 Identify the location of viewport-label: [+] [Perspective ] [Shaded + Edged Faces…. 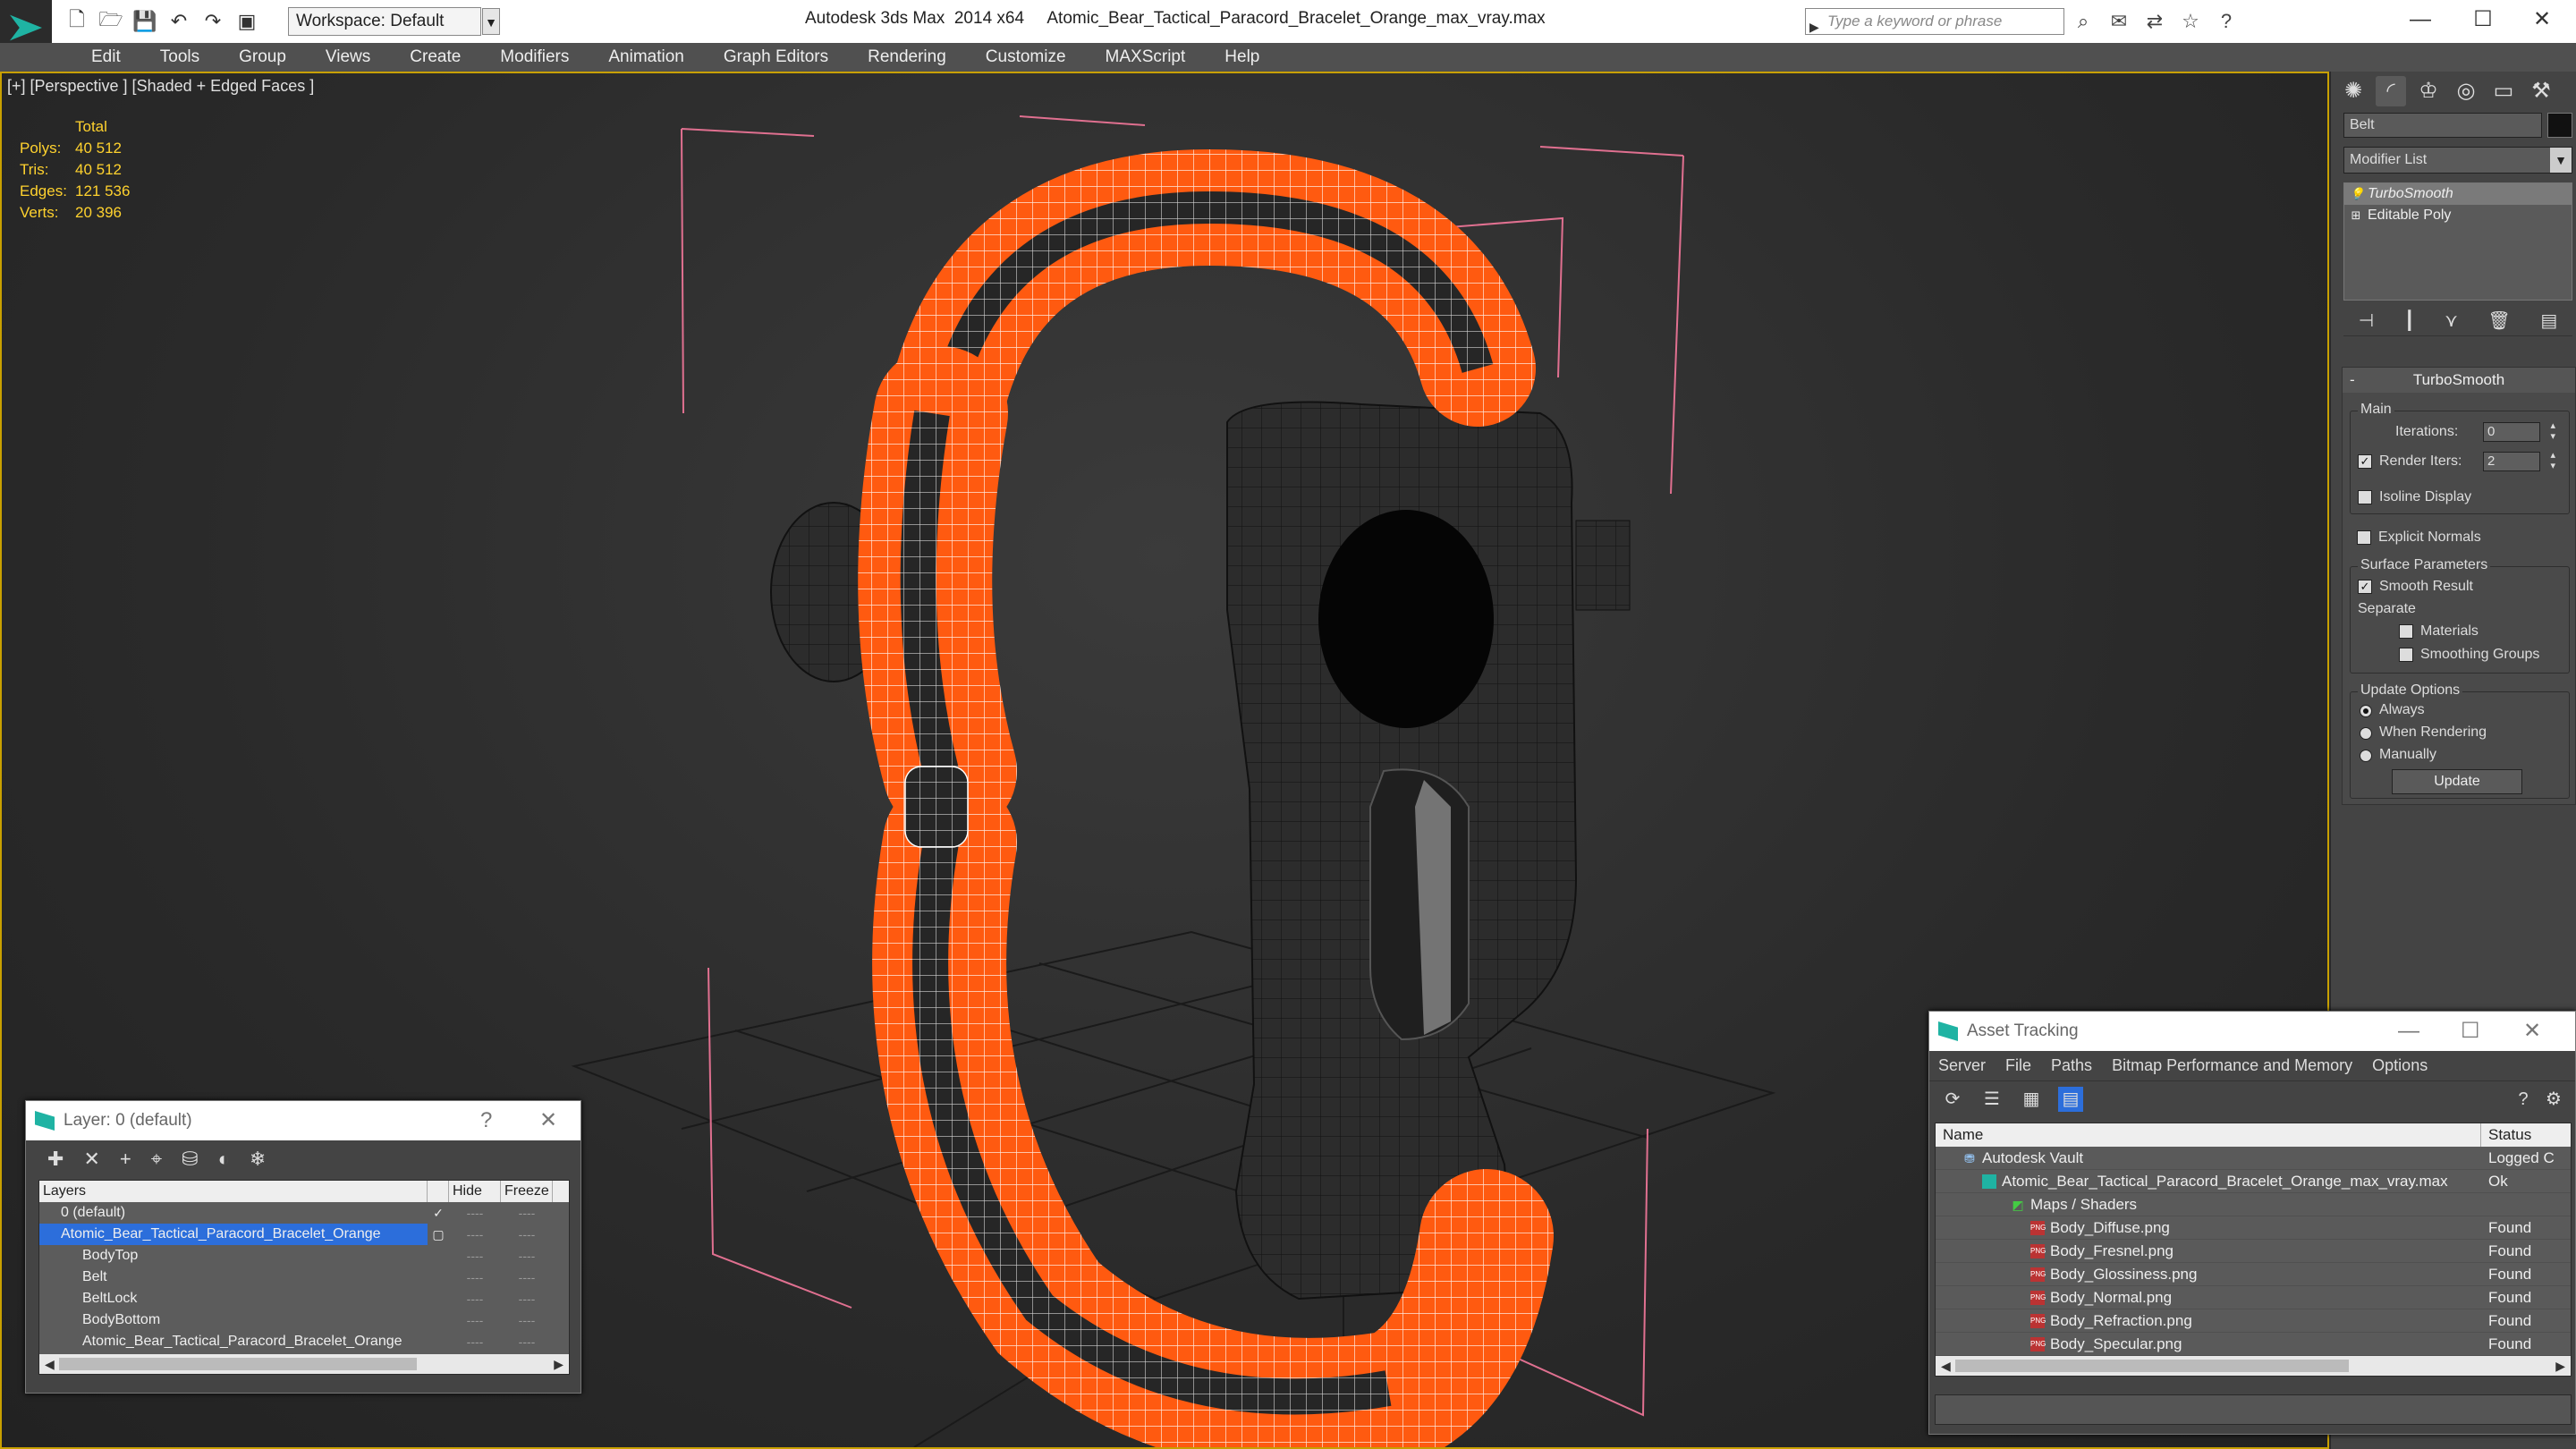
(160, 86).